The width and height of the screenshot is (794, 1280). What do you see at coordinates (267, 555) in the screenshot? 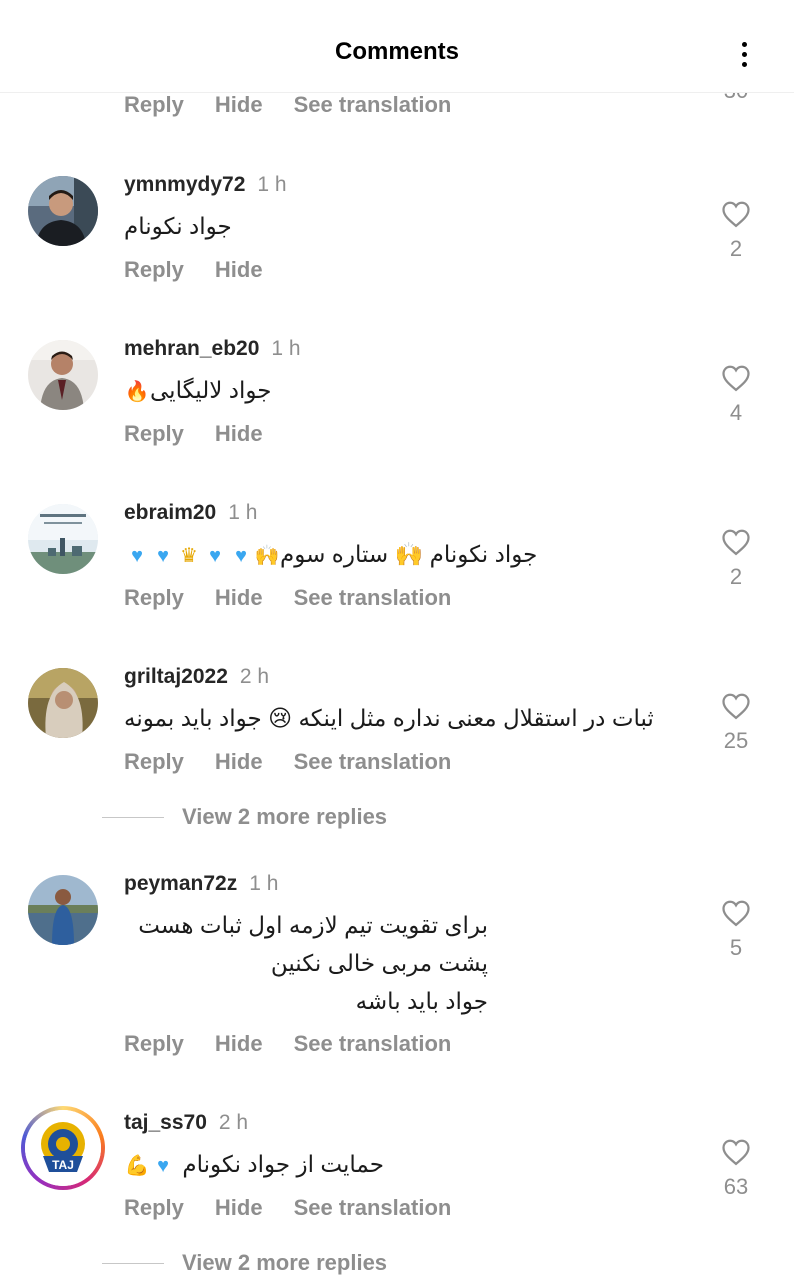
I see `raised-hands-emoji: 🙌` at bounding box center [267, 555].